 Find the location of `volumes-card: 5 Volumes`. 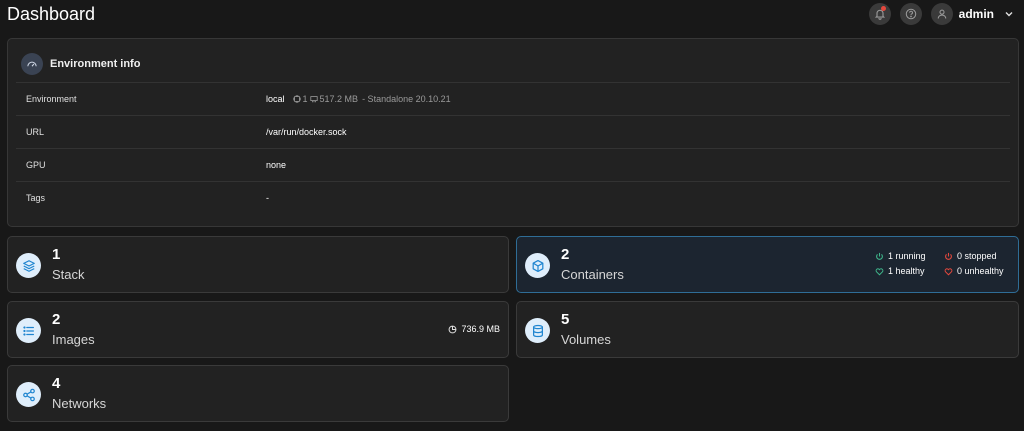

volumes-card: 5 Volumes is located at coordinates (767, 329).